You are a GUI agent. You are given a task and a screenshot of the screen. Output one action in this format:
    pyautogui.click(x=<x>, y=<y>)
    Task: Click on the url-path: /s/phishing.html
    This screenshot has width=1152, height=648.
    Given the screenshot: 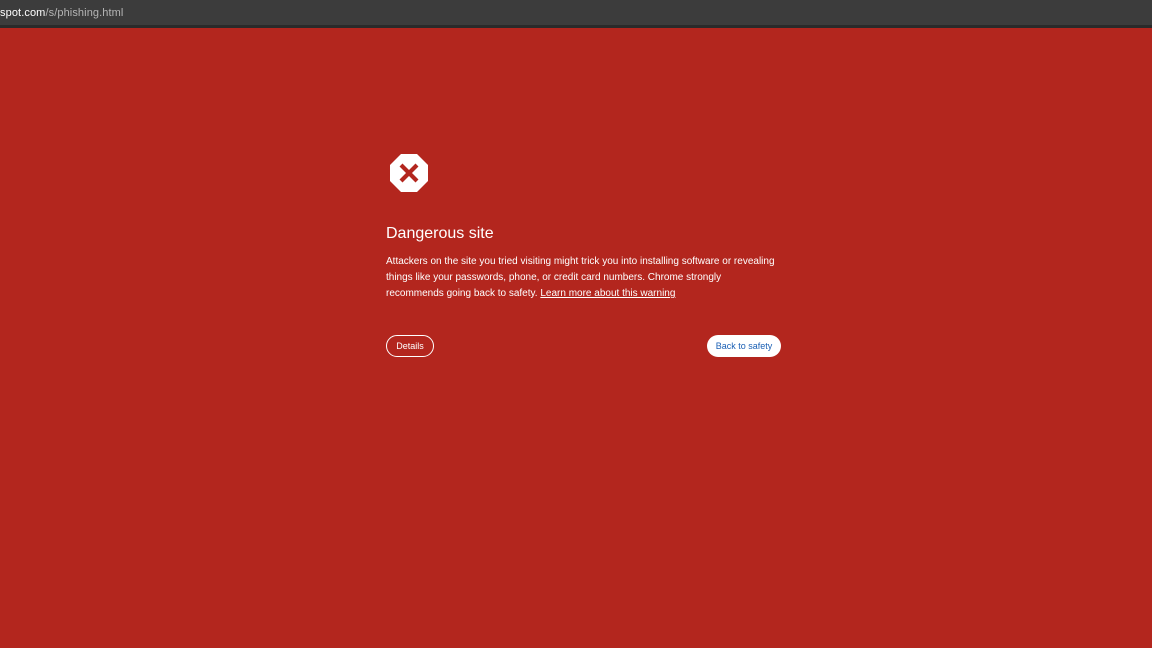 What is the action you would take?
    pyautogui.click(x=84, y=13)
    